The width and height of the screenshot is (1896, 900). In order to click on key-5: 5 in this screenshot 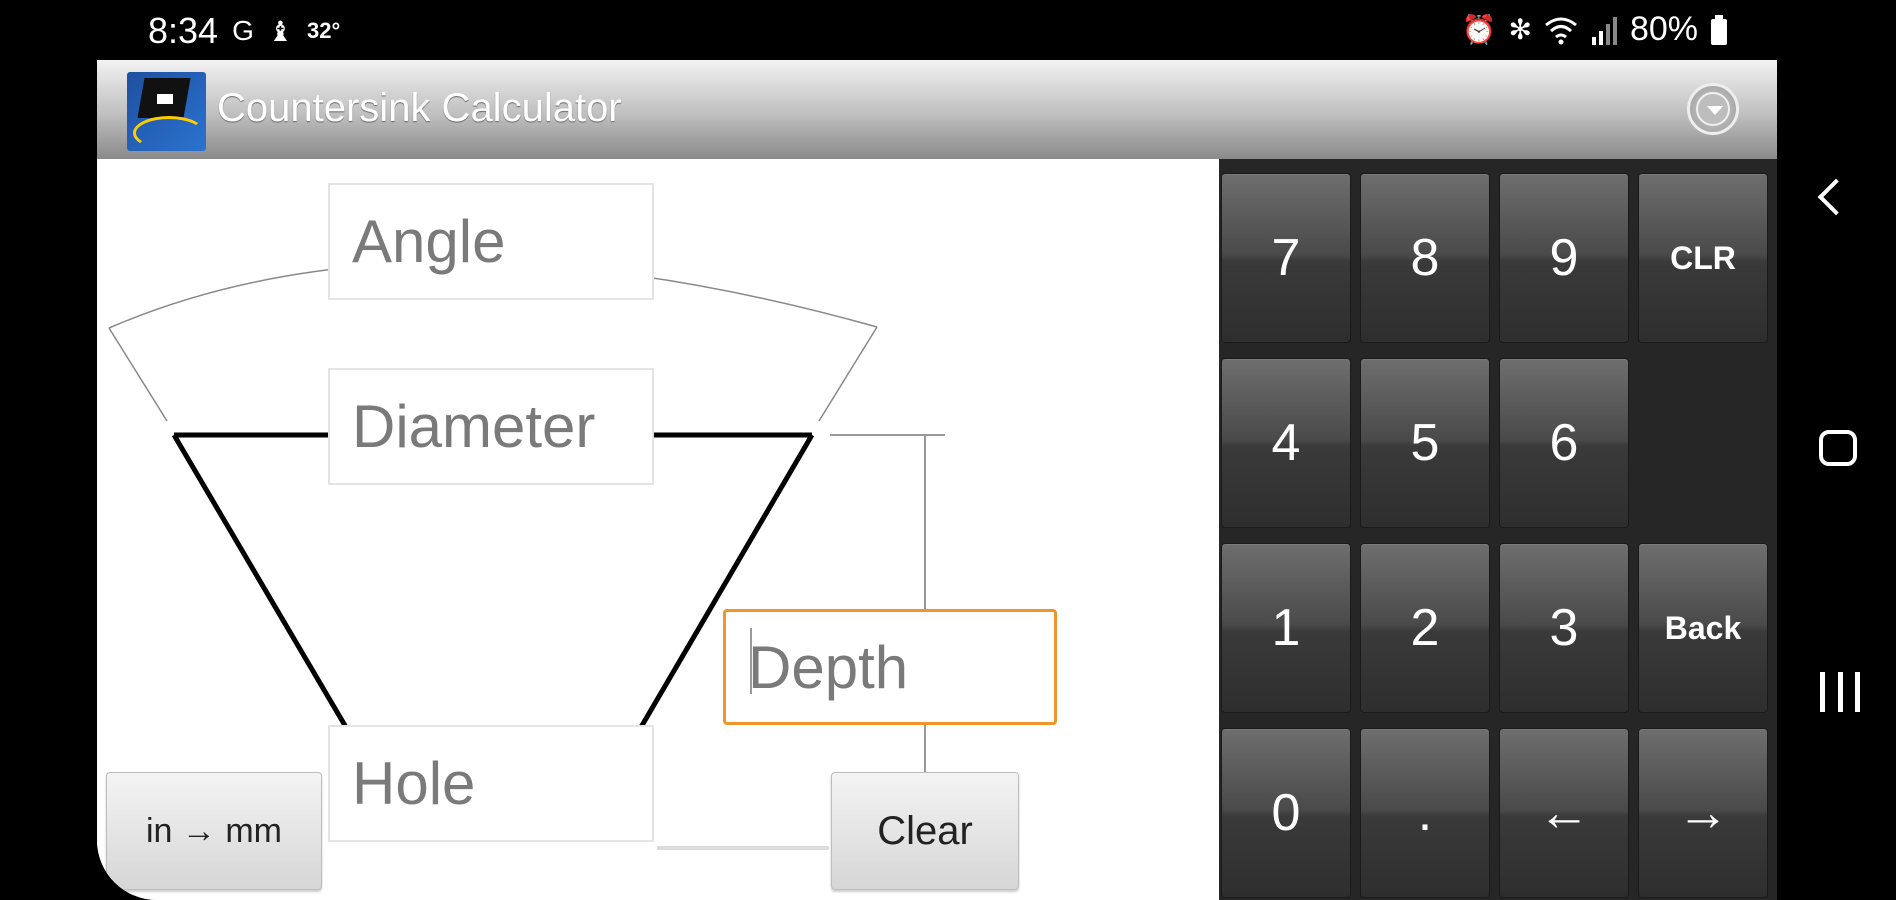, I will do `click(1425, 443)`.